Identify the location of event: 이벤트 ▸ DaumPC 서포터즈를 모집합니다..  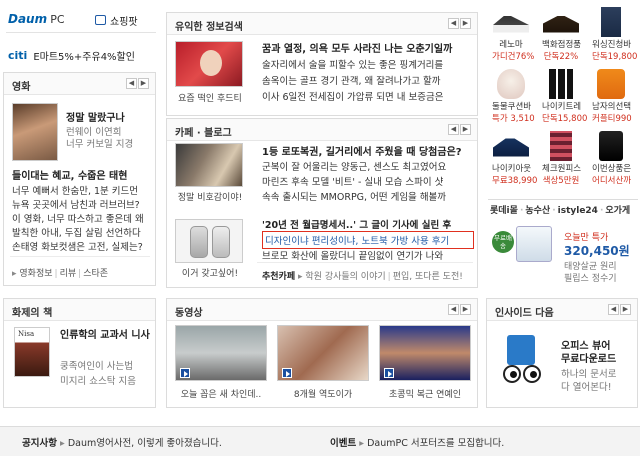
(417, 442).